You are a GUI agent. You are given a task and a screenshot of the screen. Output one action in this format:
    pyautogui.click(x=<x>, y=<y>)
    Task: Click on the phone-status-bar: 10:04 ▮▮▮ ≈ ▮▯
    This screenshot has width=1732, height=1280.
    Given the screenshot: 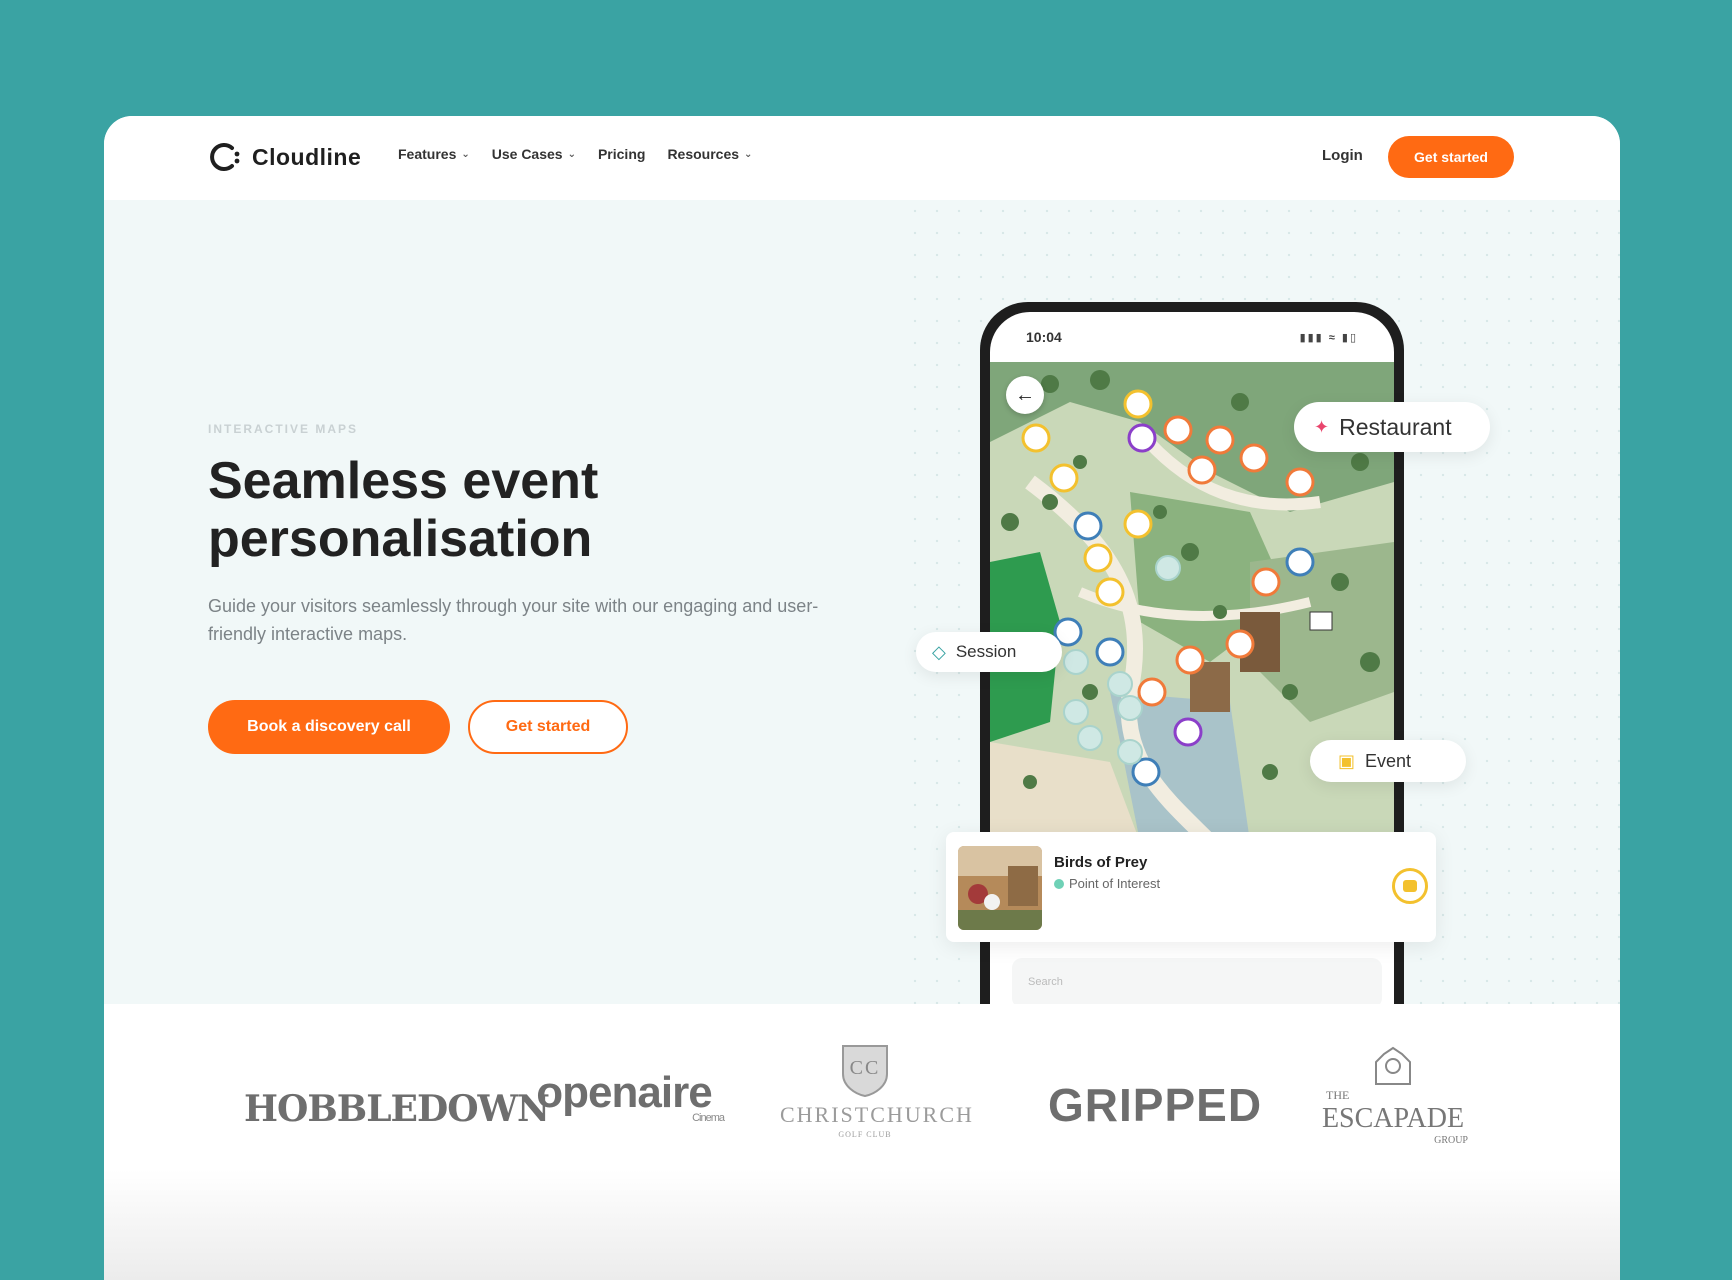 What is the action you would take?
    pyautogui.click(x=1192, y=337)
    